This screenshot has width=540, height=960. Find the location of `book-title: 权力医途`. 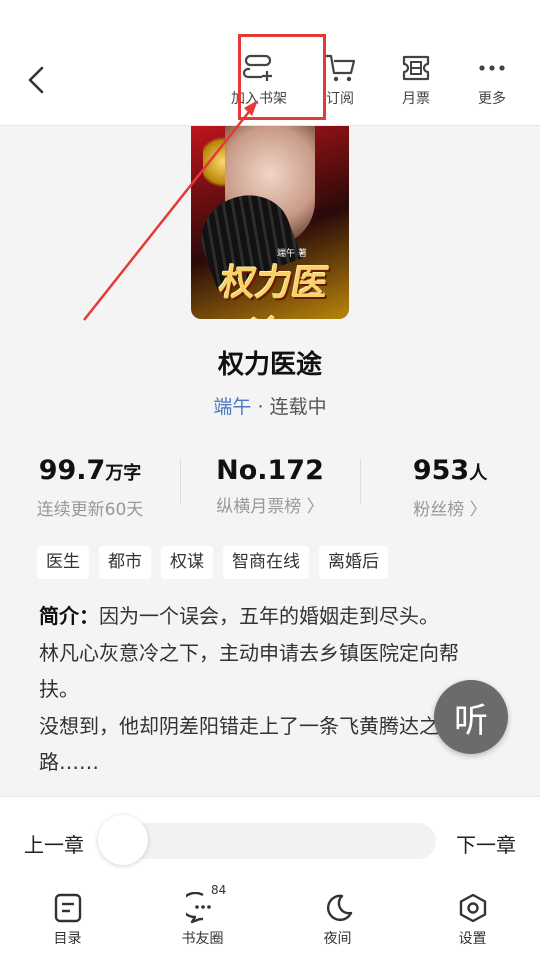

book-title: 权力医途 is located at coordinates (269, 365).